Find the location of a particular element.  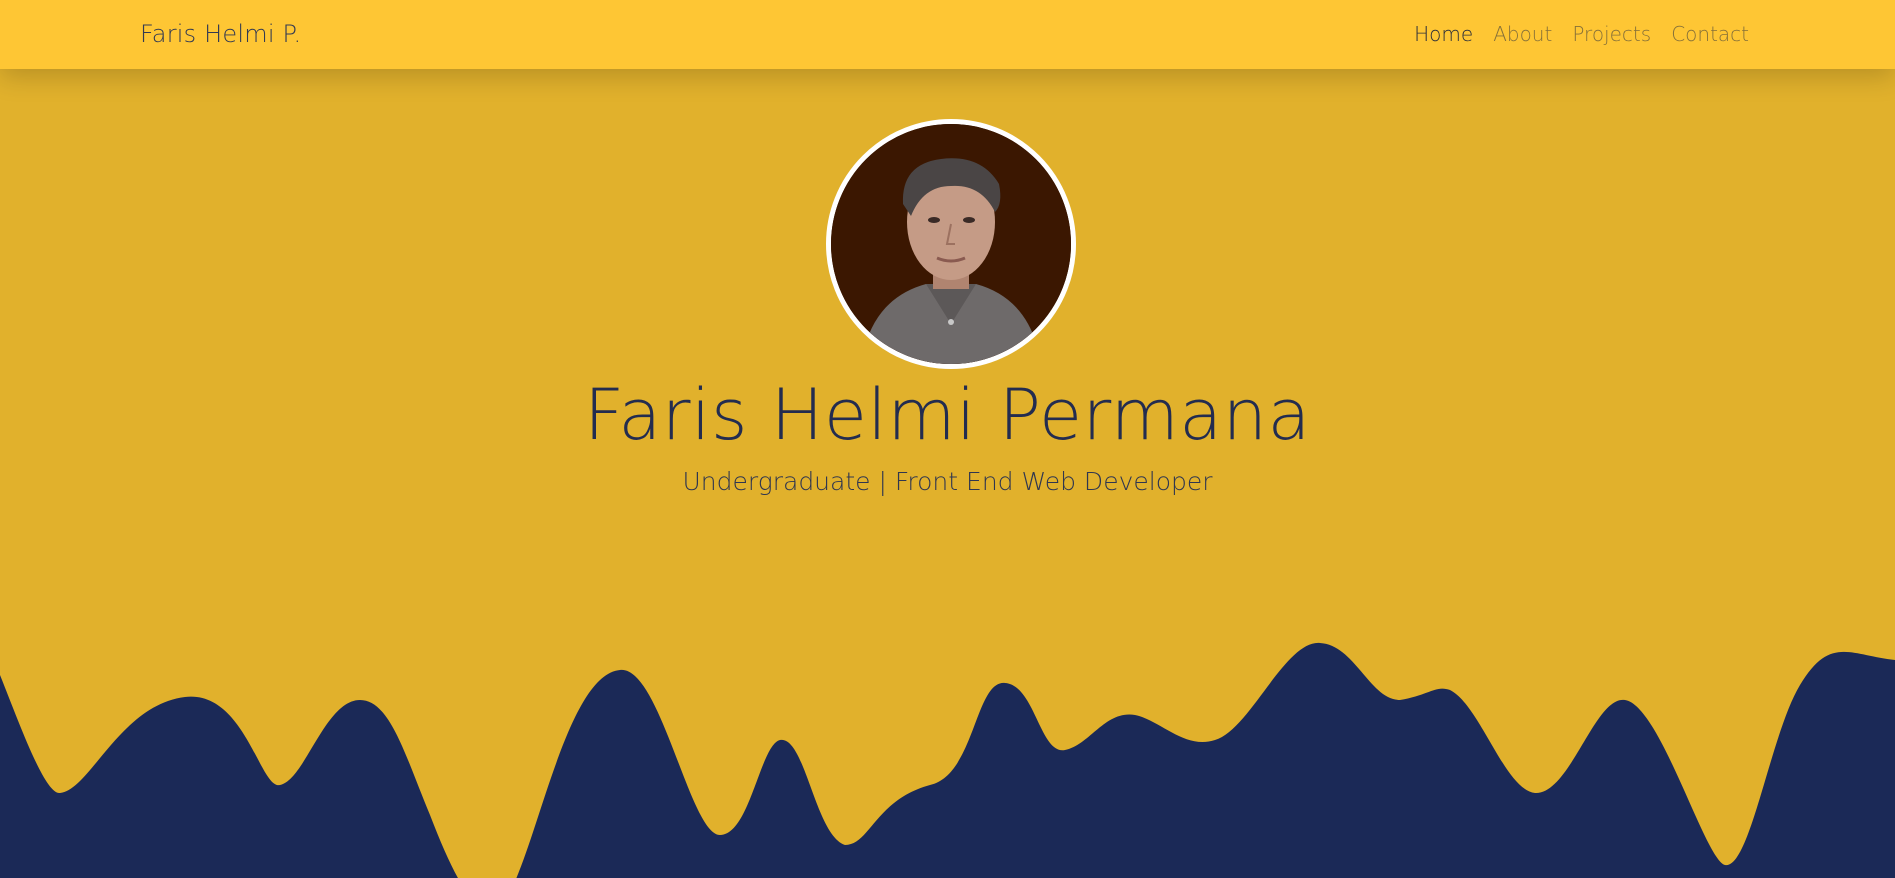

nav-menu: Home About Projects Contact is located at coordinates (1581, 34).